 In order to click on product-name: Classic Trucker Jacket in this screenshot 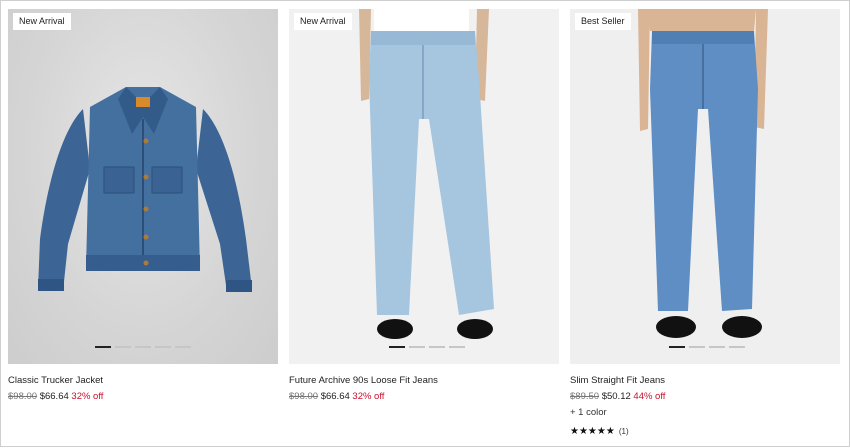, I will do `click(143, 380)`.